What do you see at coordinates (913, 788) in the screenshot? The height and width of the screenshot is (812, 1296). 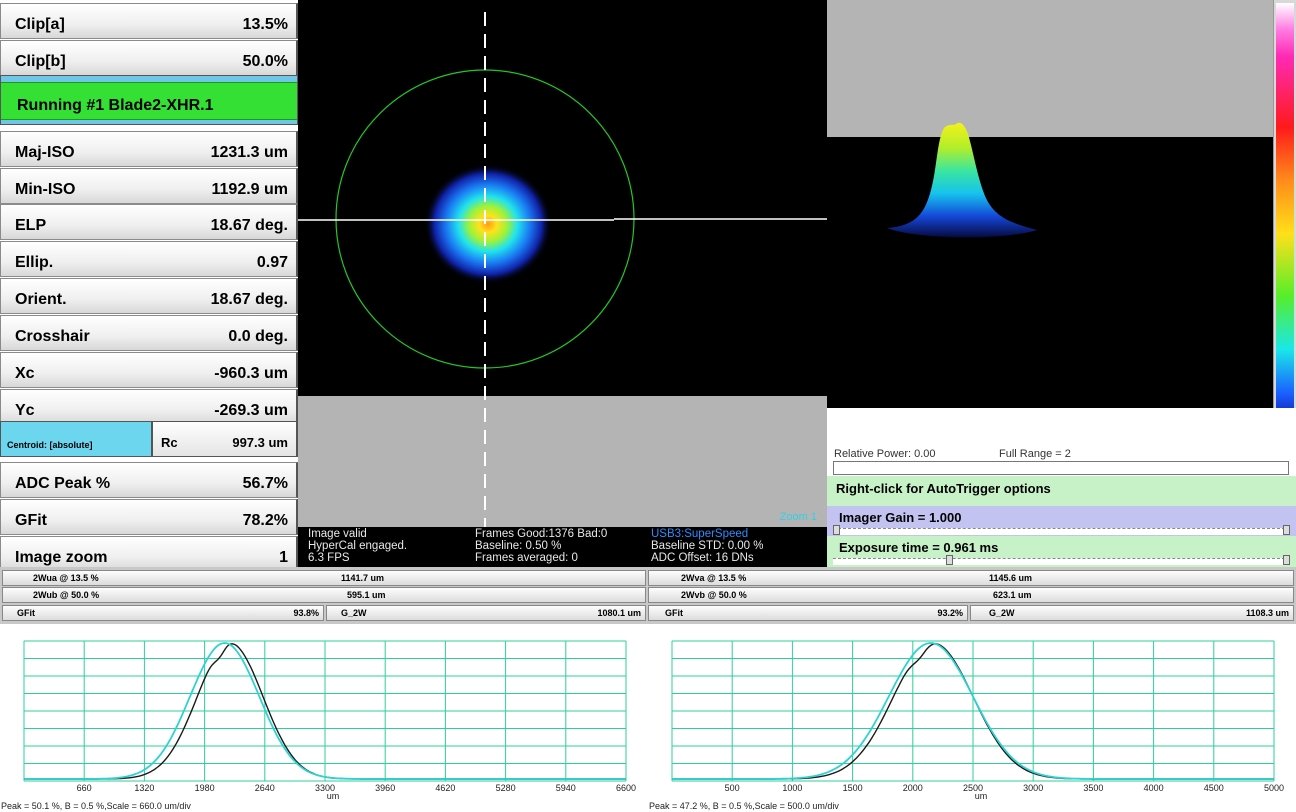 I see `x-tick-label: 2000` at bounding box center [913, 788].